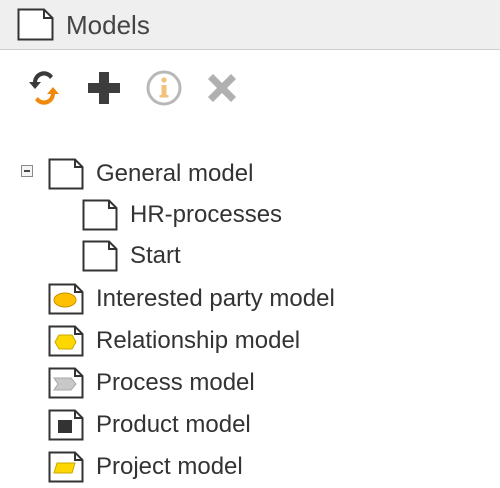  Describe the element at coordinates (198, 340) in the screenshot. I see `tree-item-label: Relationship model` at that location.